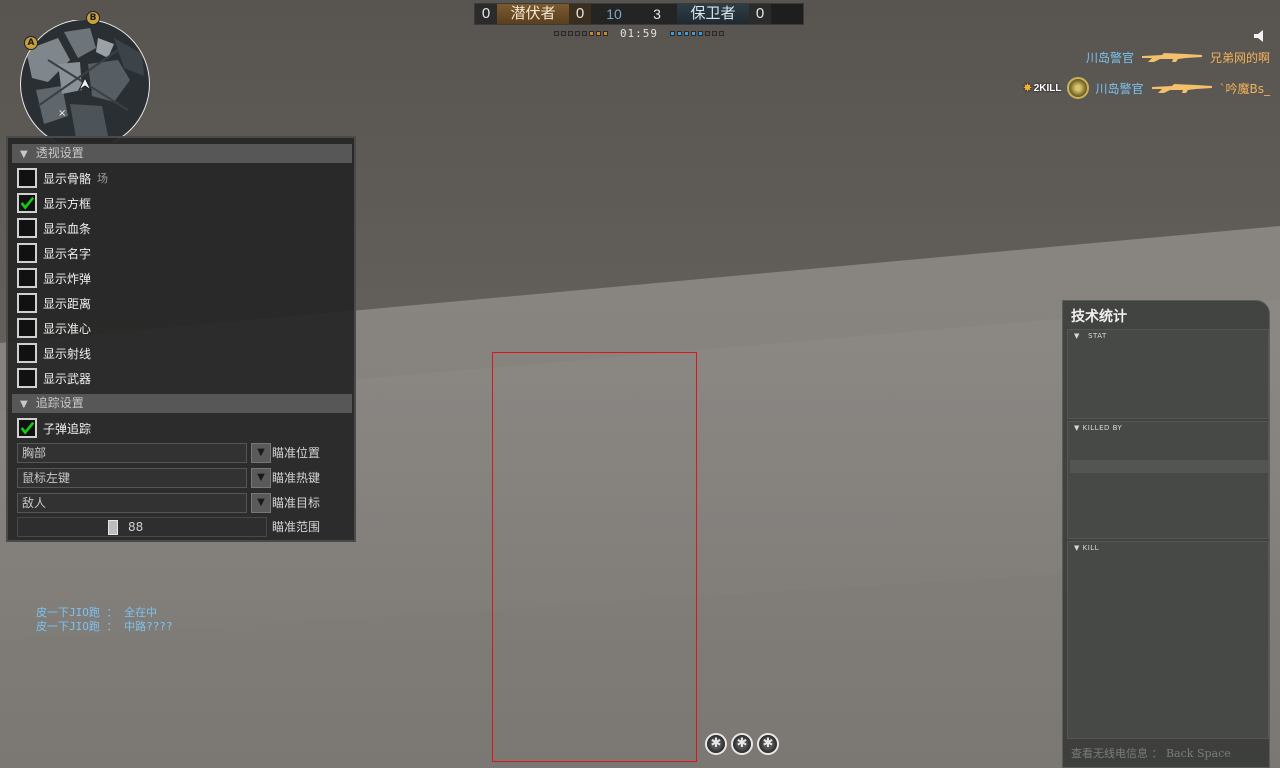 The image size is (1280, 768). Describe the element at coordinates (132, 453) in the screenshot. I see `aim-position-value: 胸部` at that location.